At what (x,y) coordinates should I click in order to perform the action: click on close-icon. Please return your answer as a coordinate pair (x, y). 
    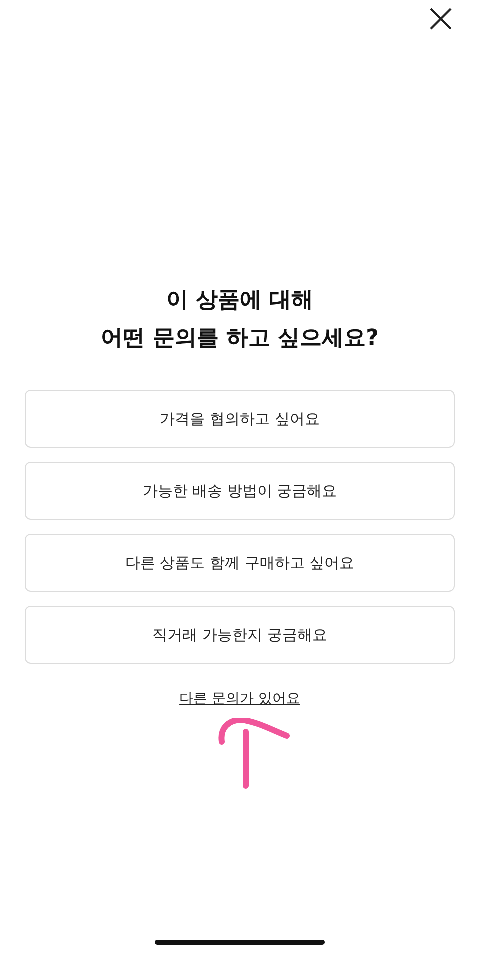
    Looking at the image, I should click on (441, 19).